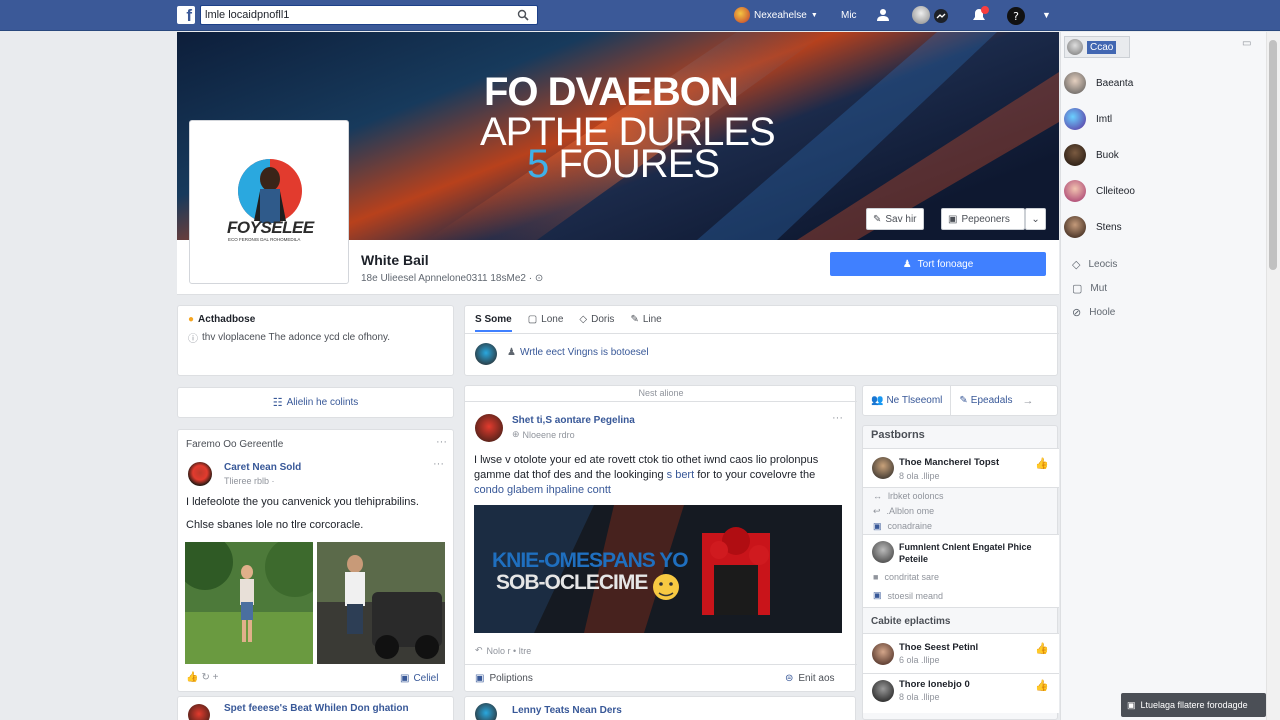 This screenshot has height=720, width=1280. Describe the element at coordinates (645, 319) in the screenshot. I see `tab-line: ✎ Line` at that location.